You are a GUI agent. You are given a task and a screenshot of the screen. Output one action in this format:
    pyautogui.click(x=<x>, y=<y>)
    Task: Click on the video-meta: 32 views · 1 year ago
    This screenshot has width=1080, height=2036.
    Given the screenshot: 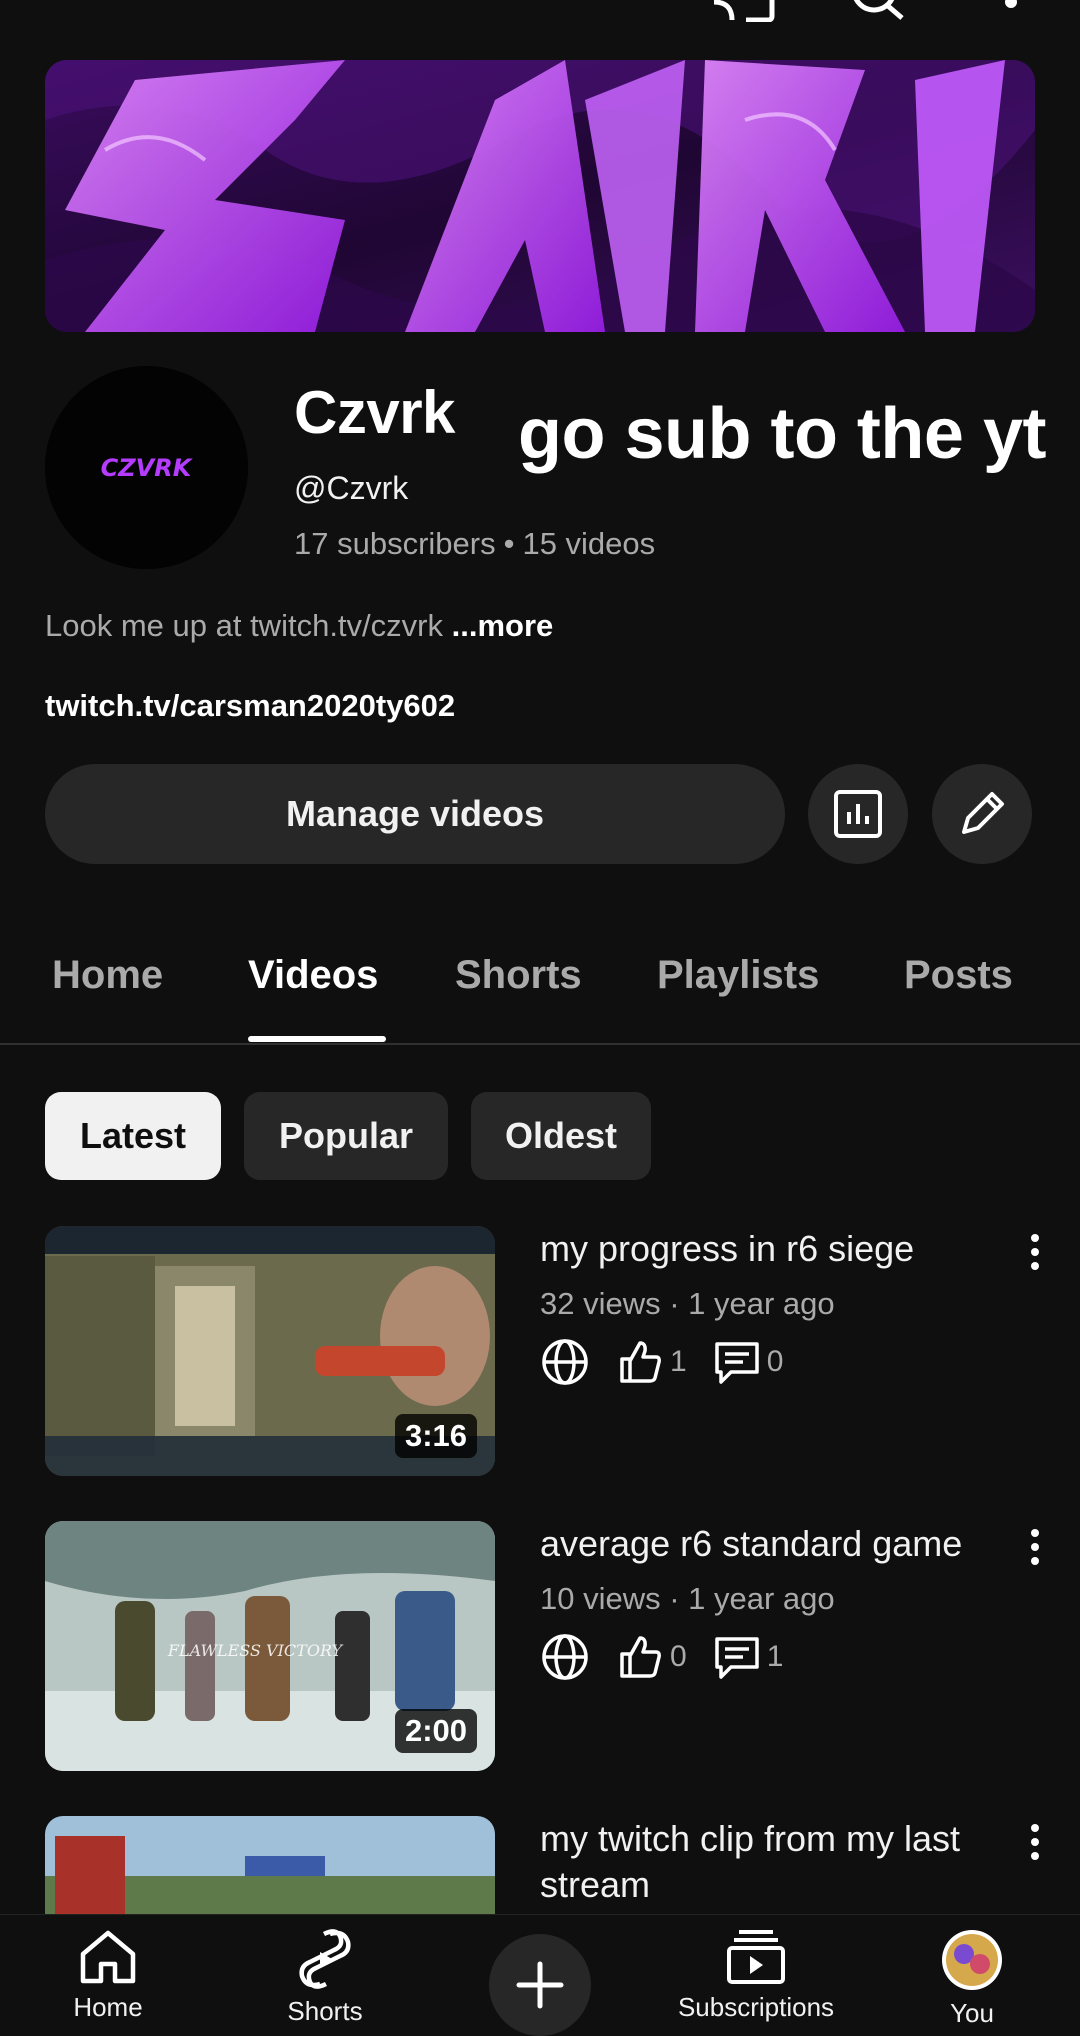 What is the action you would take?
    pyautogui.click(x=687, y=1303)
    